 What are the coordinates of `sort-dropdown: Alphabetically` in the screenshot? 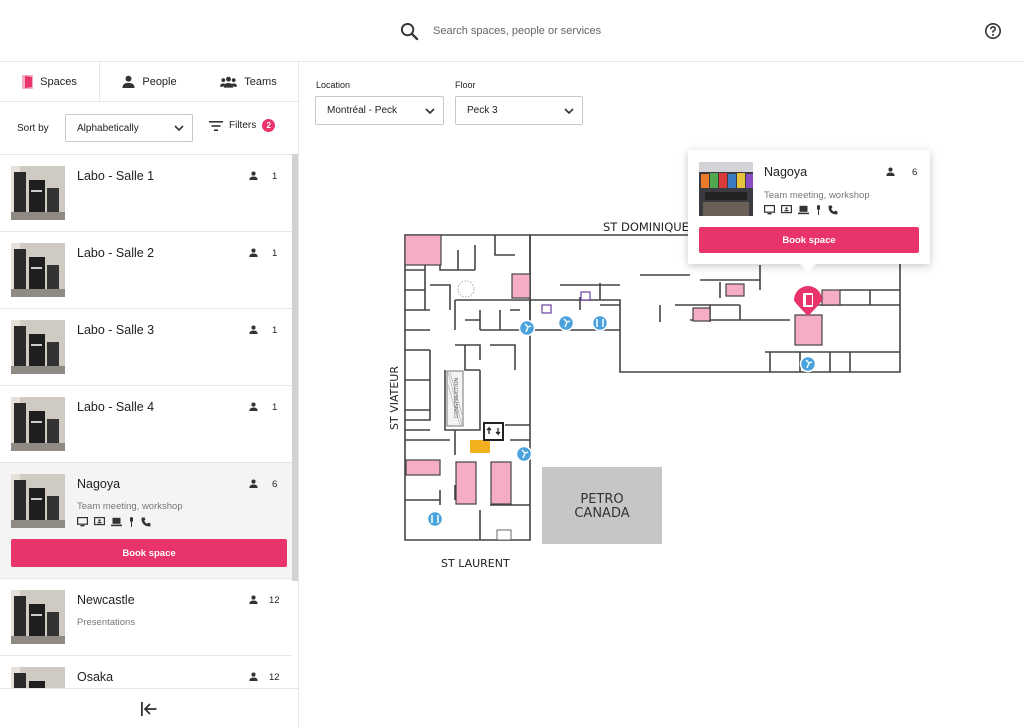 It's located at (129, 128).